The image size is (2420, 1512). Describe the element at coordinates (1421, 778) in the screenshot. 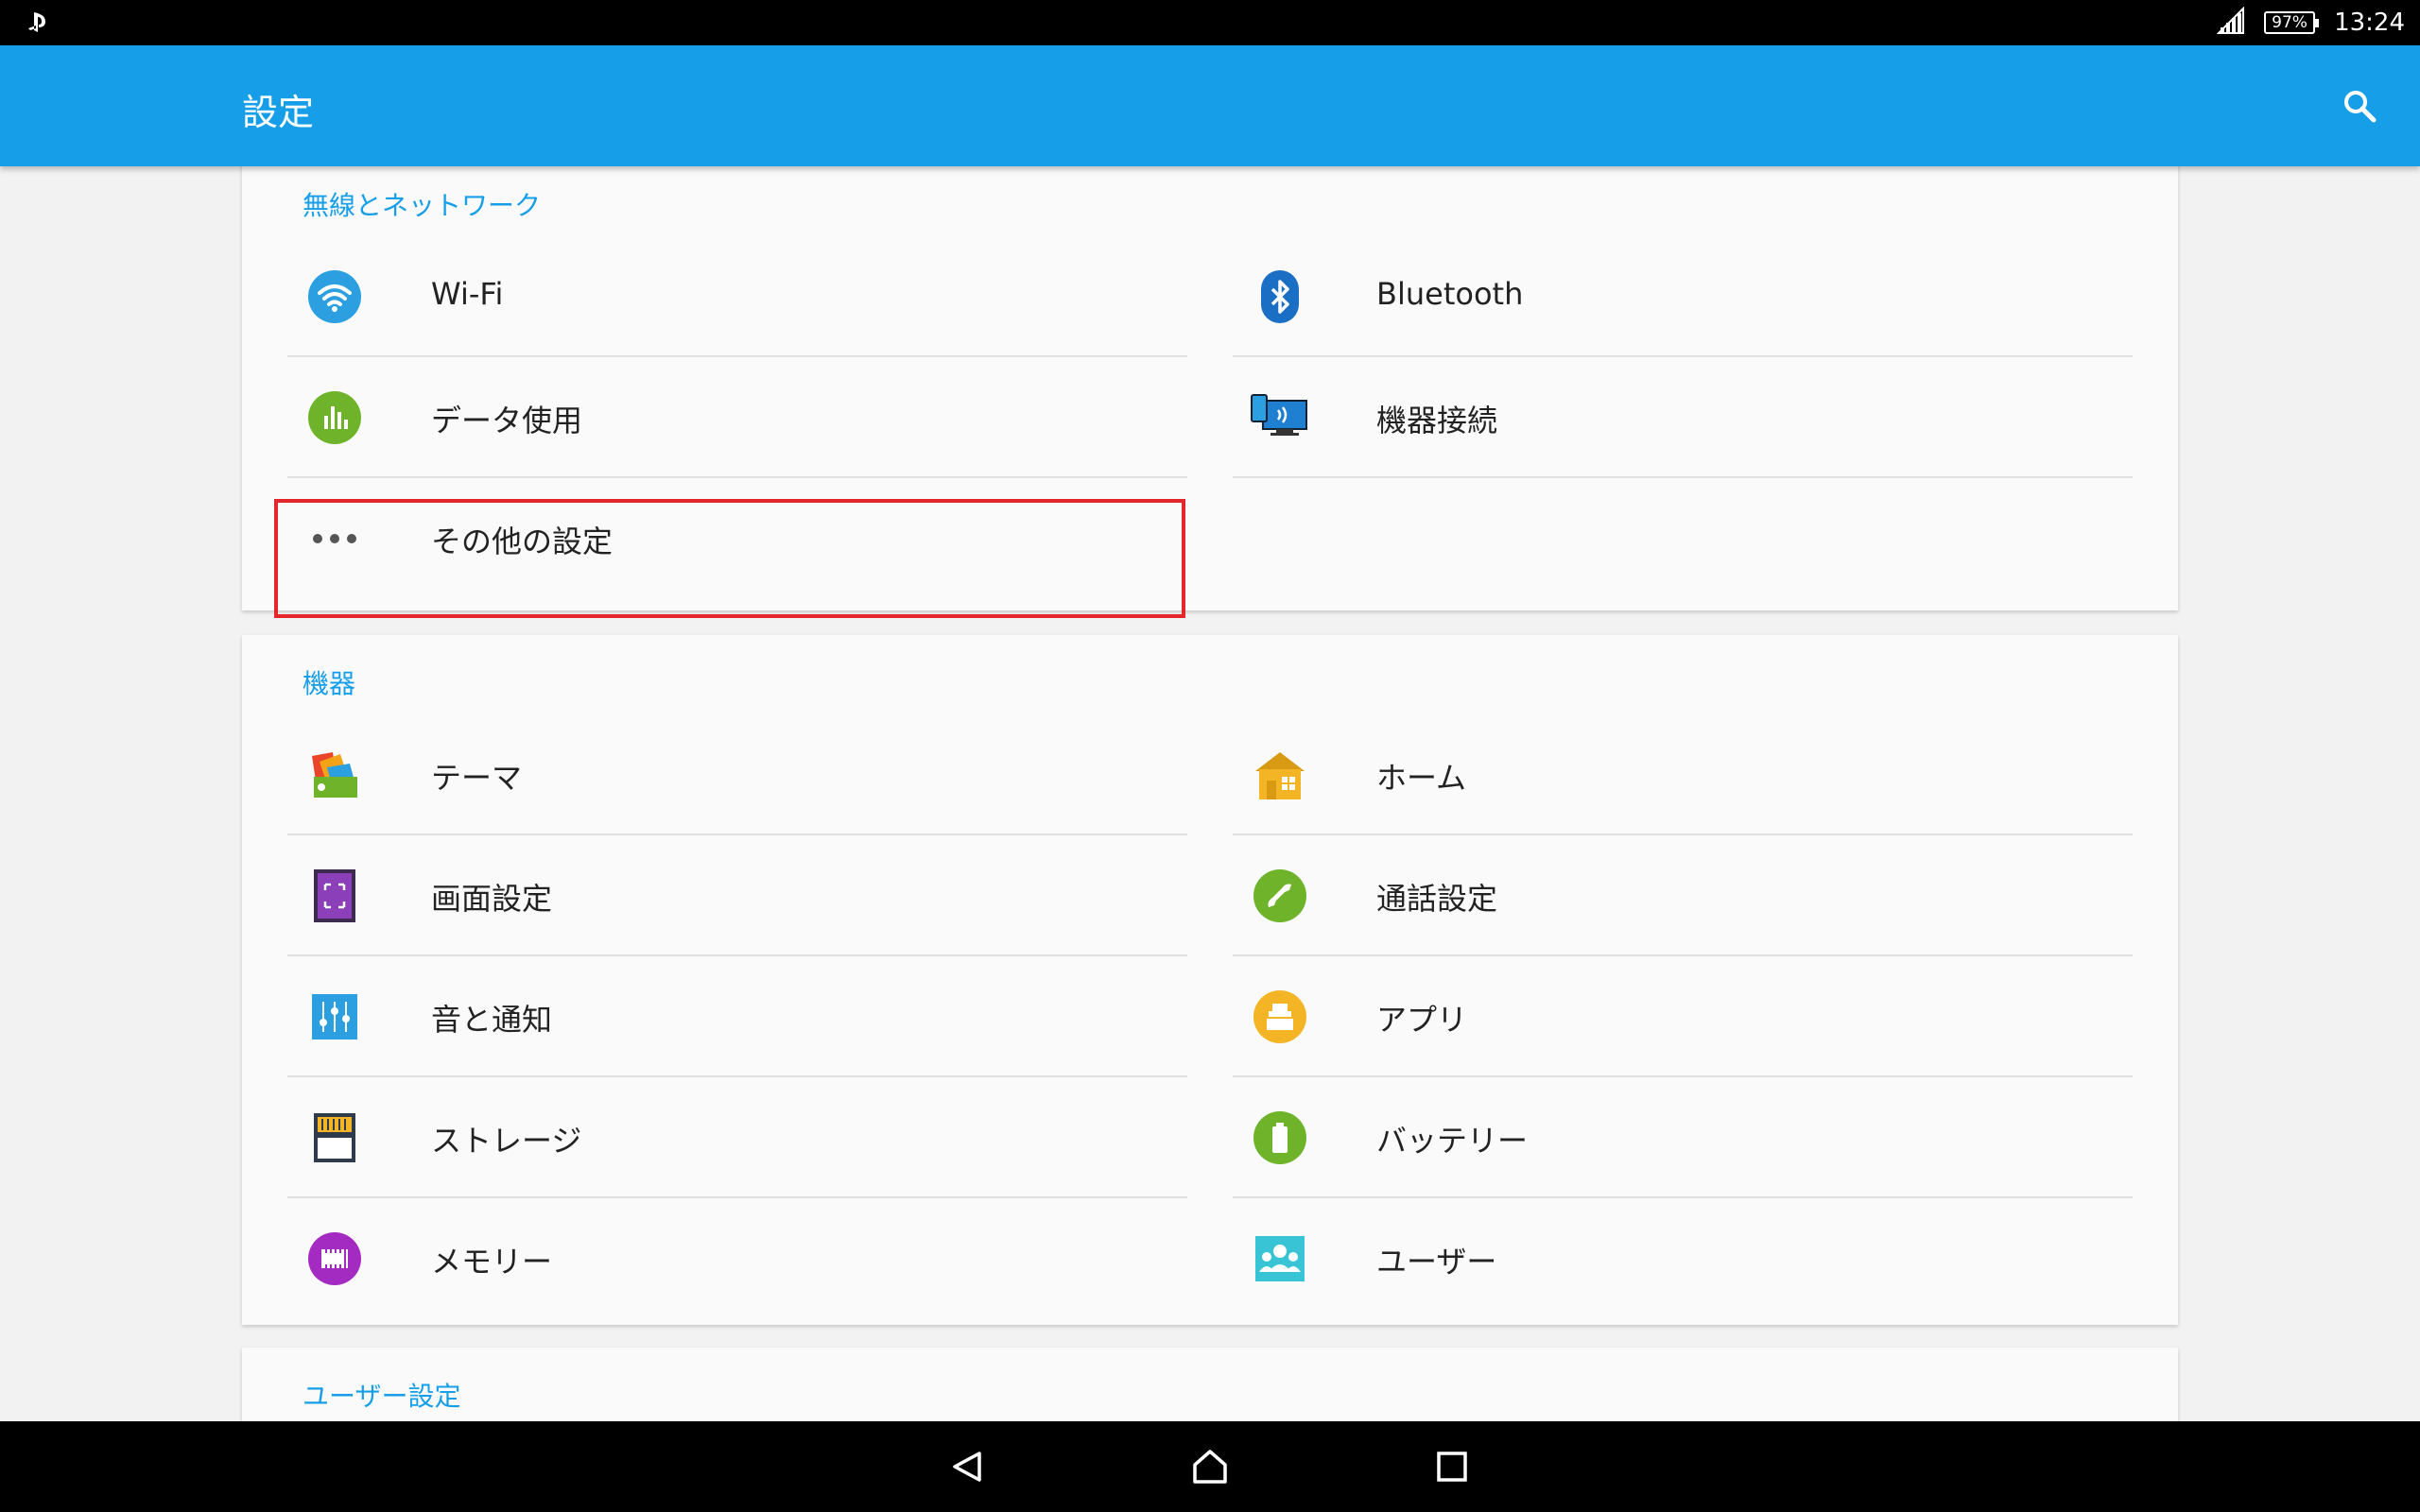

I see `home-label: ホーム` at that location.